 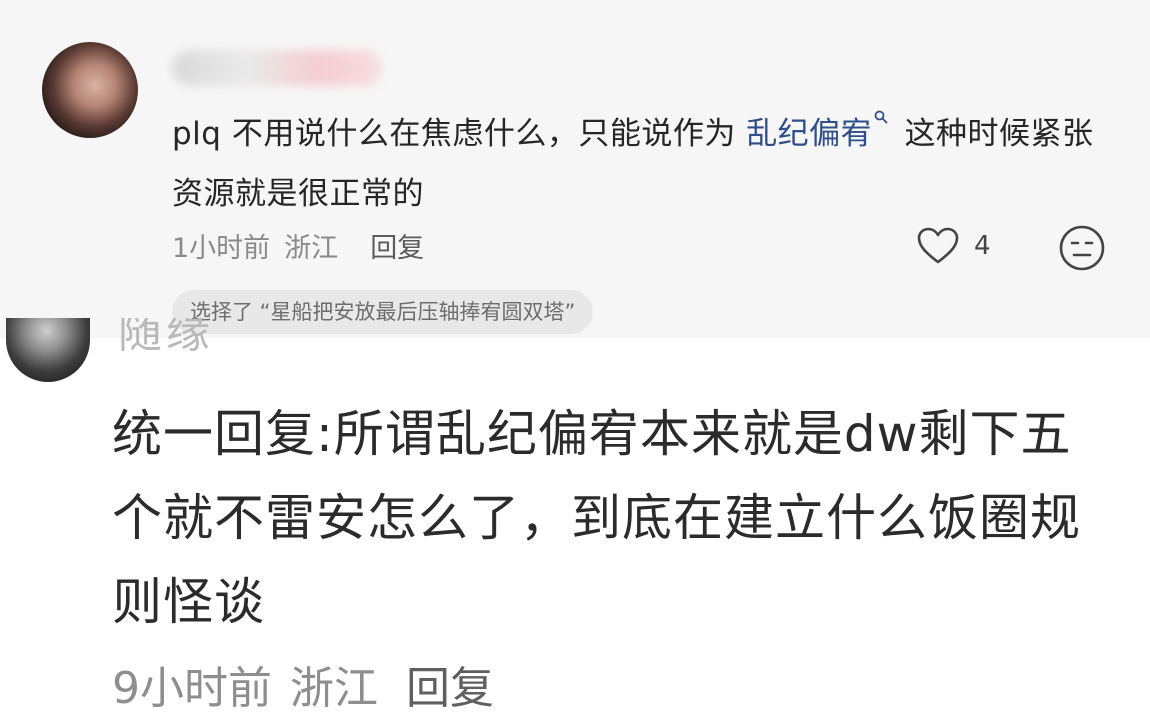 What do you see at coordinates (397, 245) in the screenshot?
I see `comment-1-reply-button: 回复` at bounding box center [397, 245].